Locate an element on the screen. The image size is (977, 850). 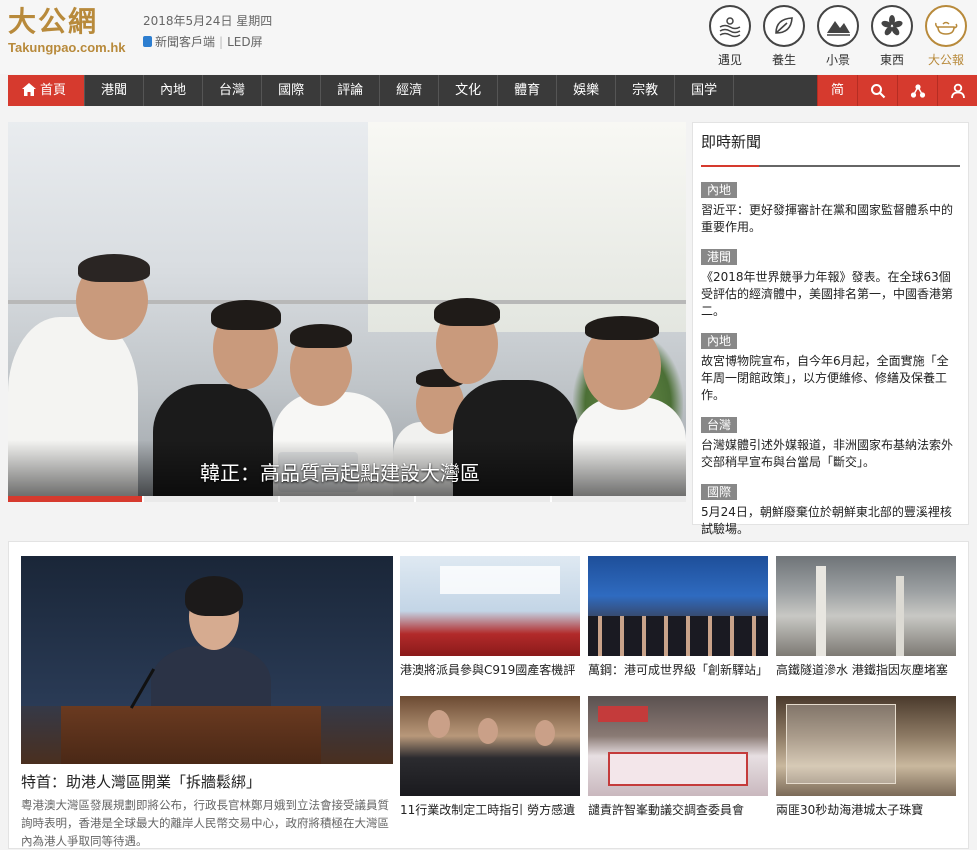
nav-item-culture: 文化 is located at coordinates (469, 90).